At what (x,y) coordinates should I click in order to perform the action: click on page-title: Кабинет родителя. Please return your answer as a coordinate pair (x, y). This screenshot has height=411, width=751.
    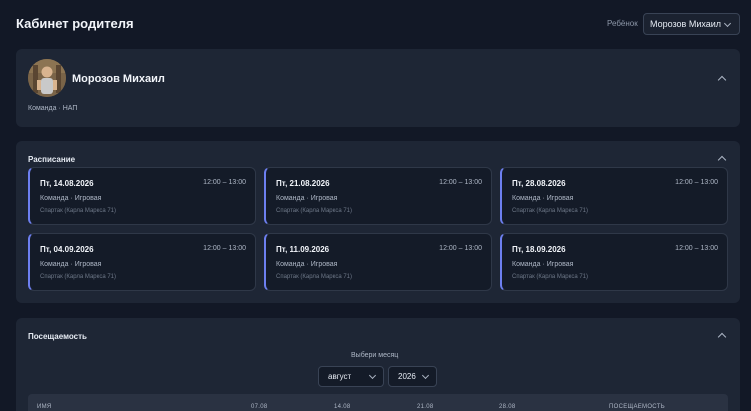
    Looking at the image, I should click on (75, 23).